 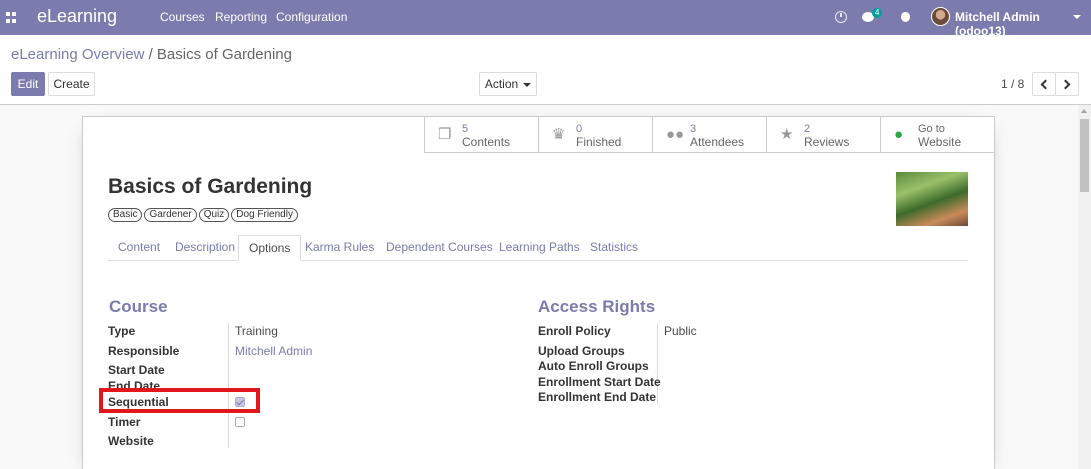 I want to click on pager-value: 1 / 8, so click(x=1012, y=84).